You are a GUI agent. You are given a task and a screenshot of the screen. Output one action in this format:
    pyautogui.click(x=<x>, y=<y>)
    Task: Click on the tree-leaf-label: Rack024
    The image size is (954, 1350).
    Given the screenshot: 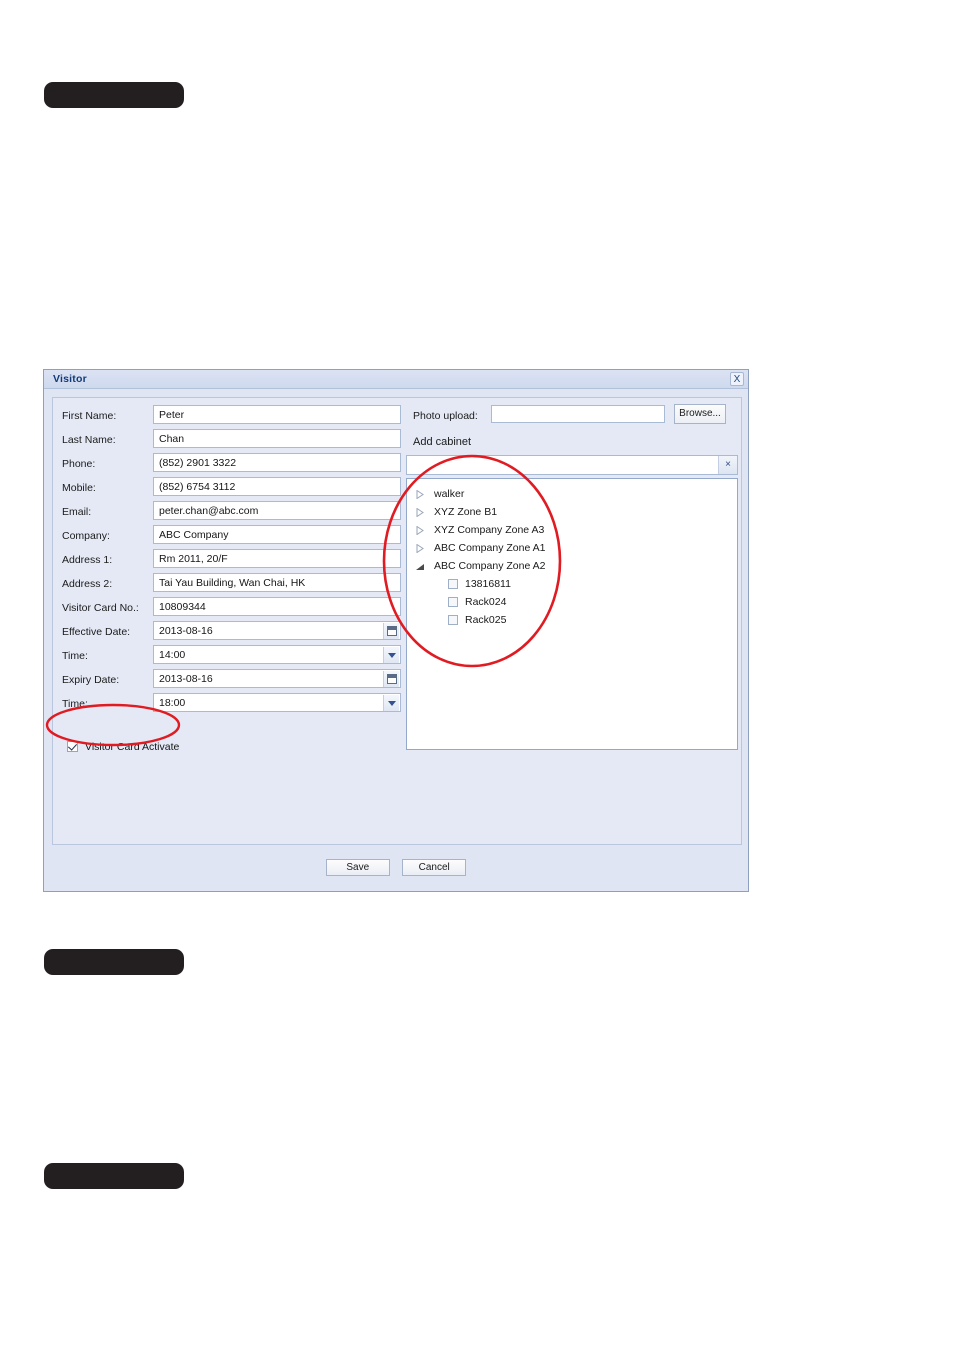 What is the action you would take?
    pyautogui.click(x=486, y=602)
    